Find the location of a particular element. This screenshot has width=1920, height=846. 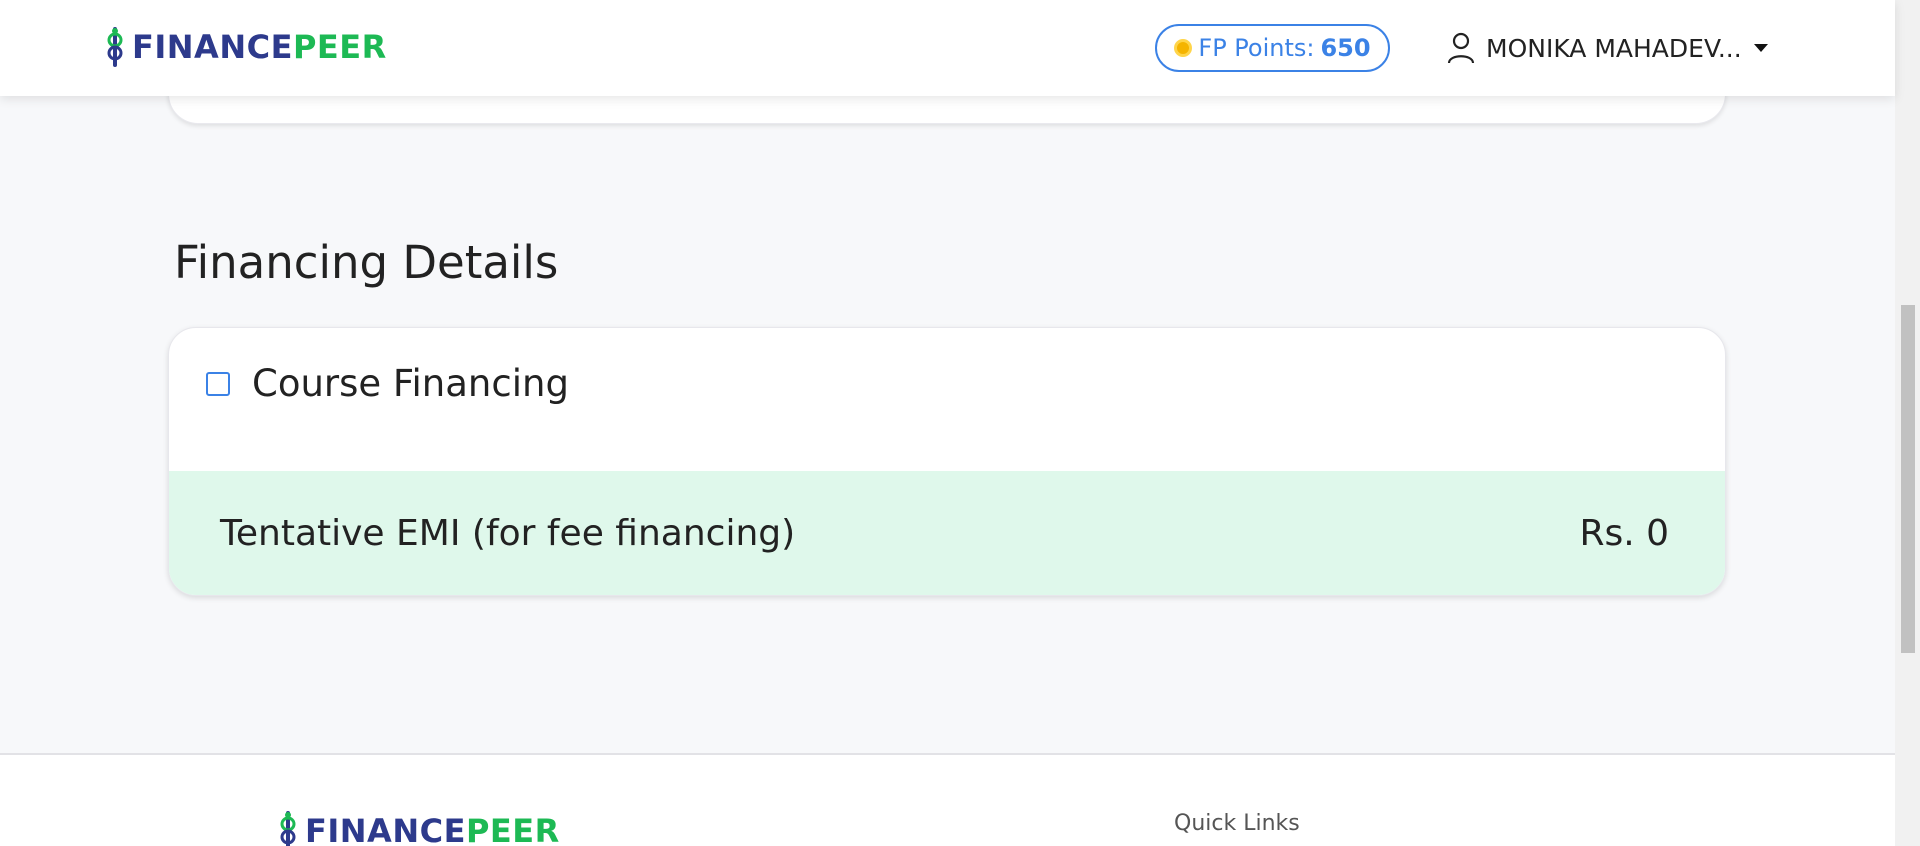

footer-logo-text-finance: FINANCE is located at coordinates (385, 829).